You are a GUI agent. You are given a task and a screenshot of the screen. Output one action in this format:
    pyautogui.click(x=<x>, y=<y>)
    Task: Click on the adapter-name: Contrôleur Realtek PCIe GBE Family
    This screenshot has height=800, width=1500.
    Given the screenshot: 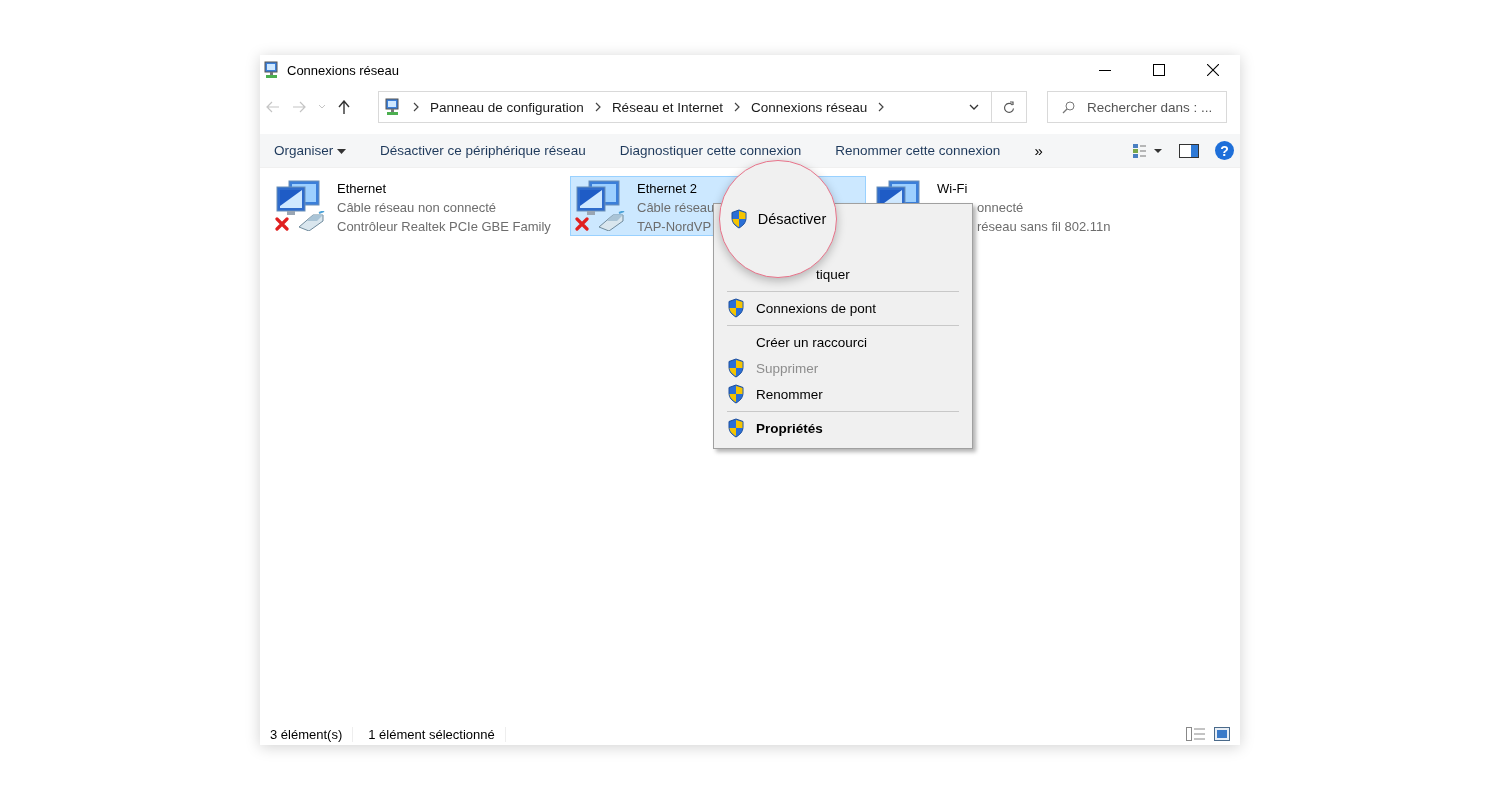 What is the action you would take?
    pyautogui.click(x=444, y=227)
    